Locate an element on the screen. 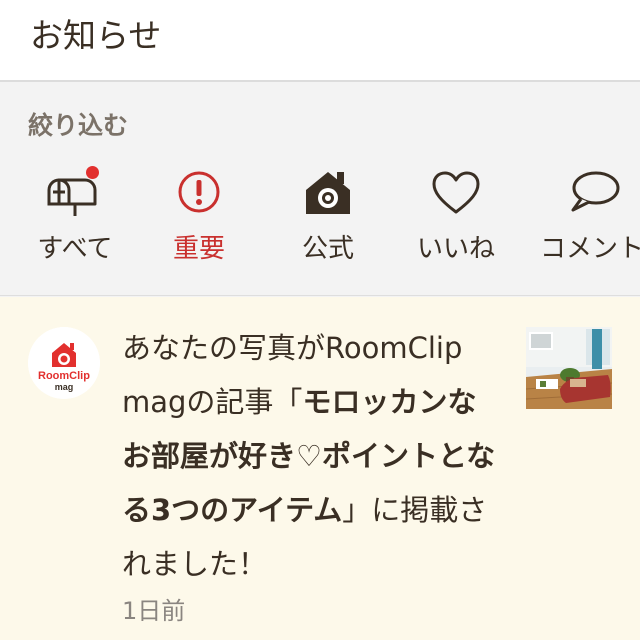 The width and height of the screenshot is (640, 640). tab-official-label: 公式 is located at coordinates (327, 249).